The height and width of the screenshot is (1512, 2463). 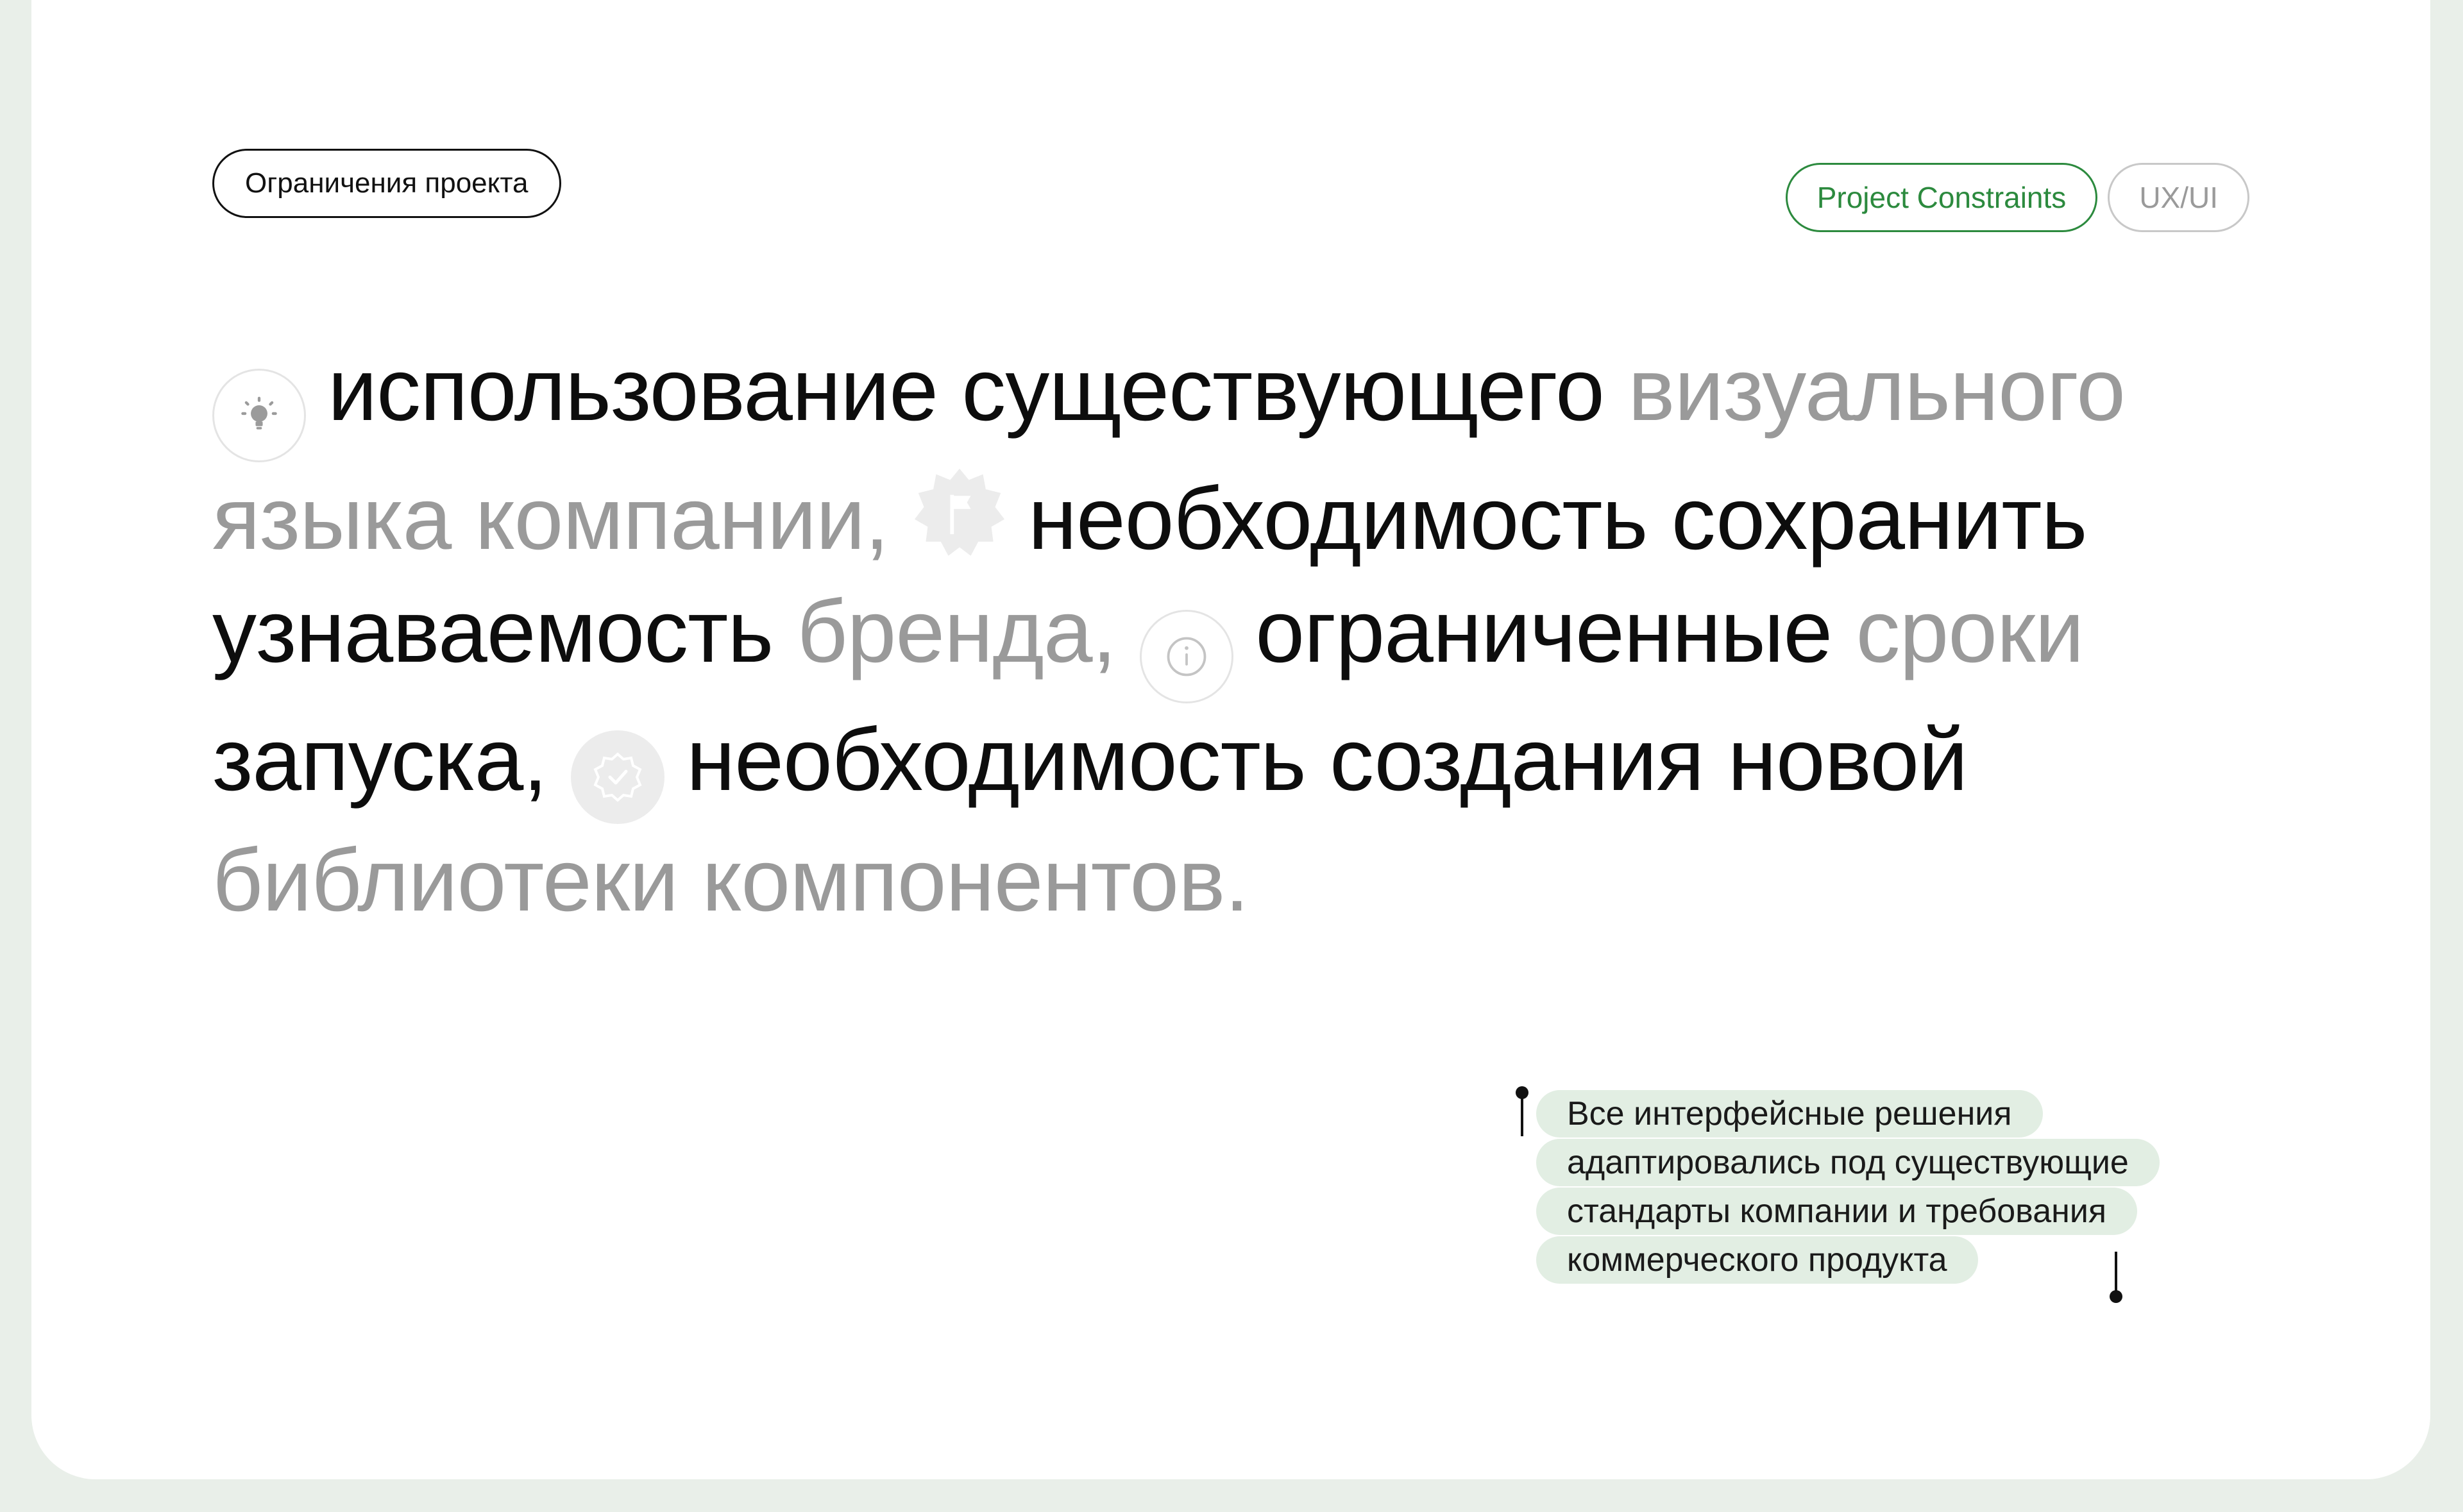 I want to click on tag-project-constraints: Project Constraints, so click(x=1941, y=197).